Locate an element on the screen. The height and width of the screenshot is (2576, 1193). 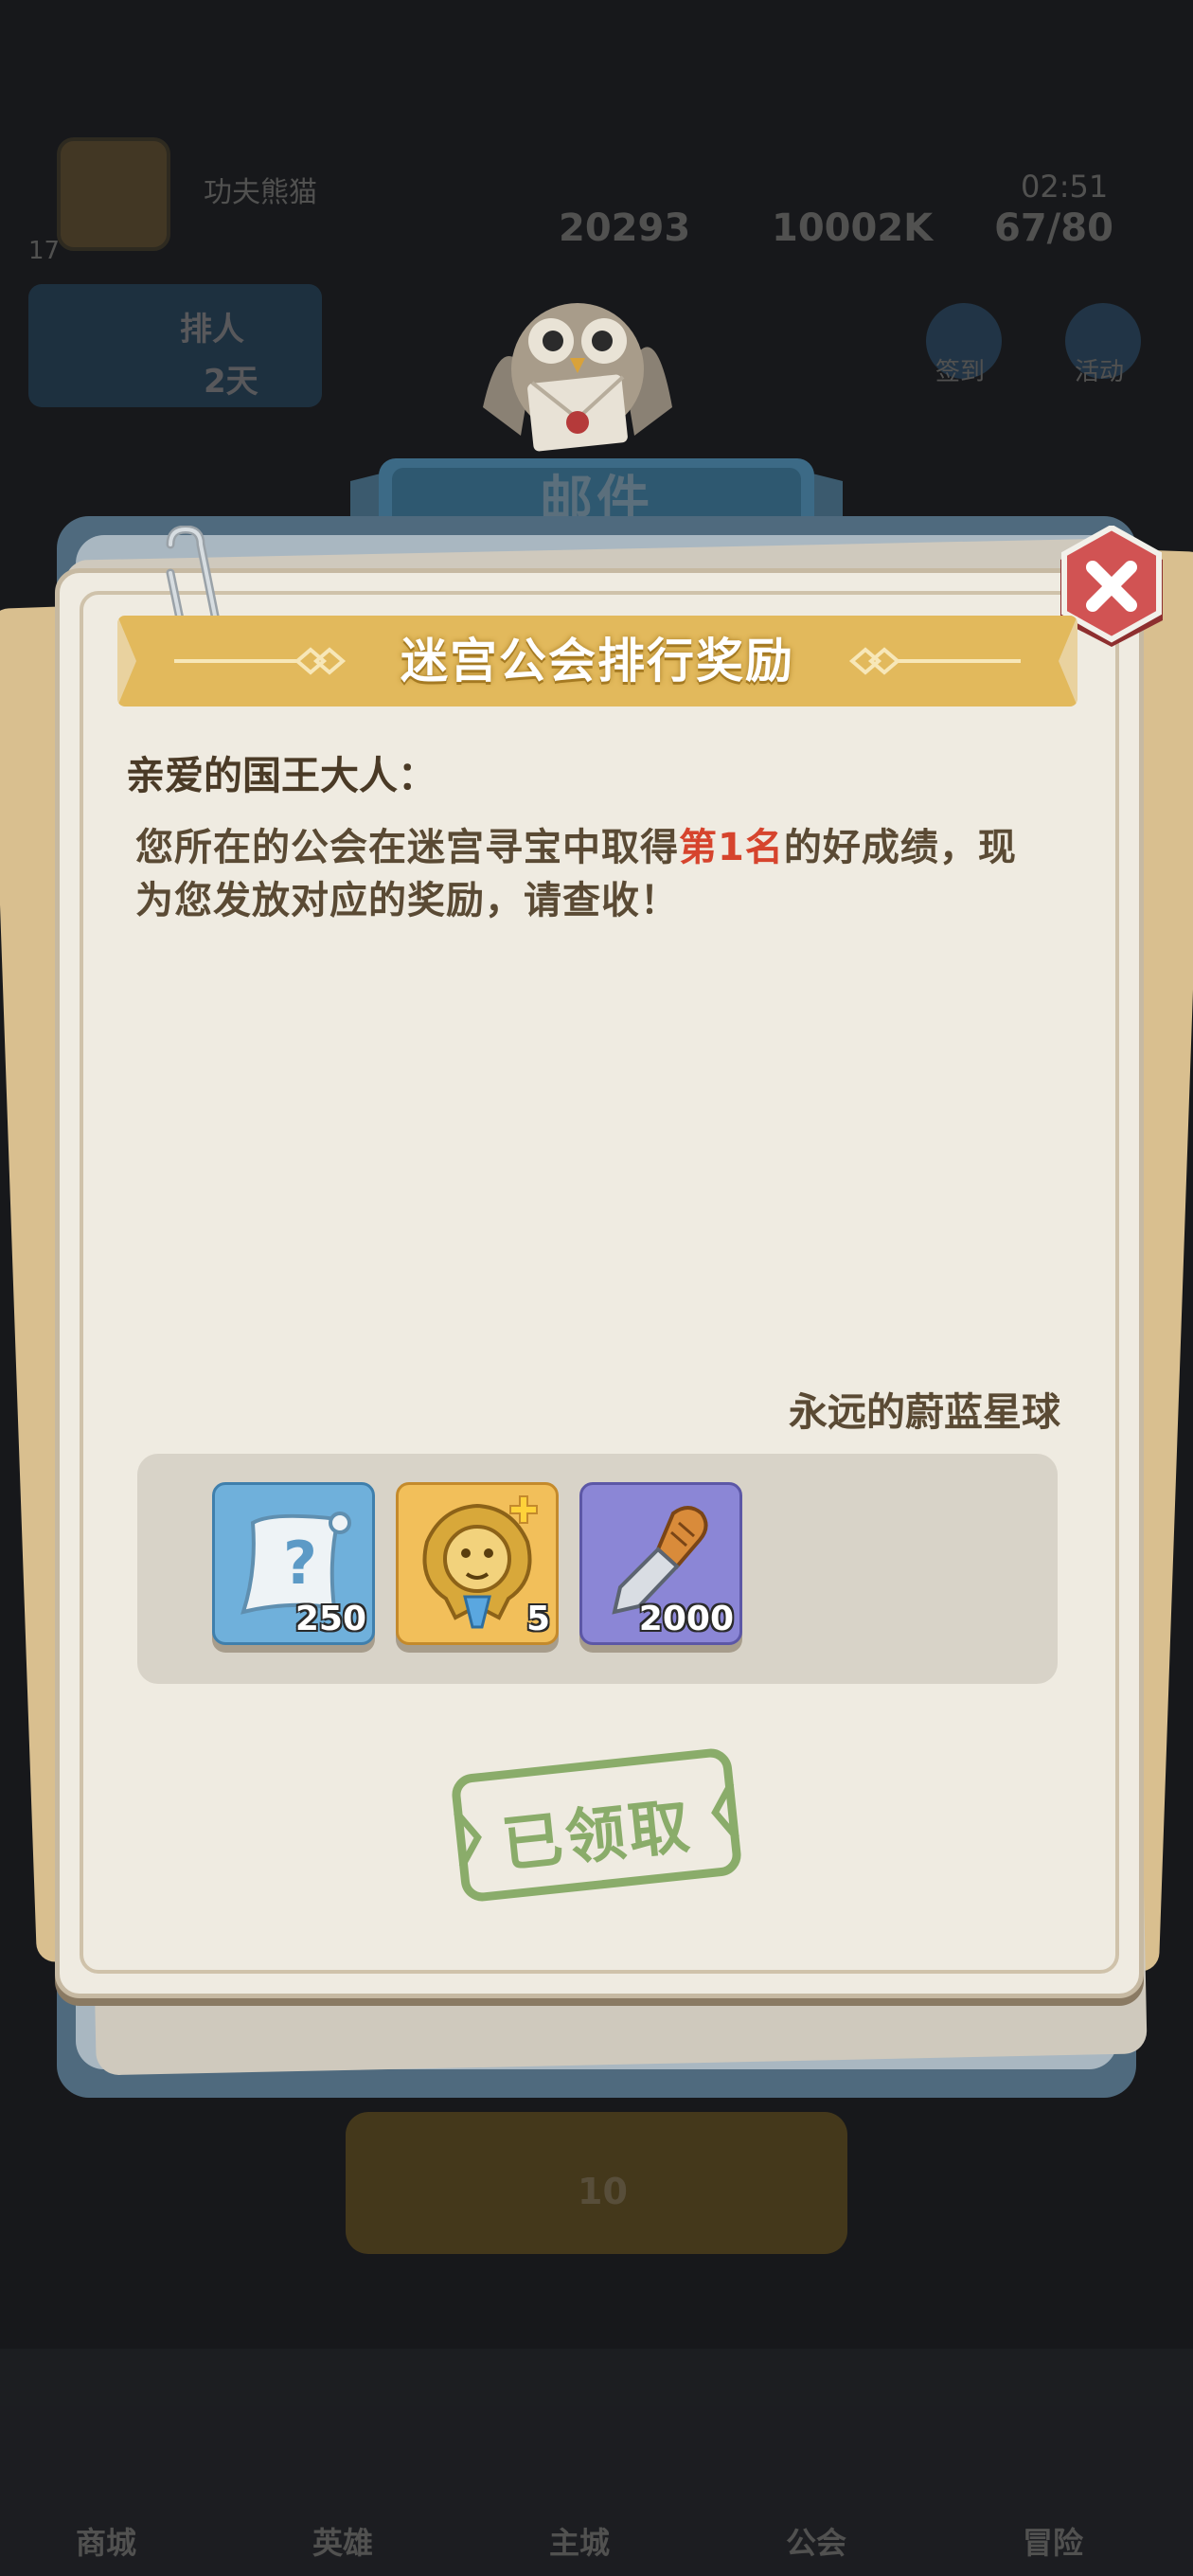
mail-greeting: 亲爱的国王大人： is located at coordinates (281, 775).